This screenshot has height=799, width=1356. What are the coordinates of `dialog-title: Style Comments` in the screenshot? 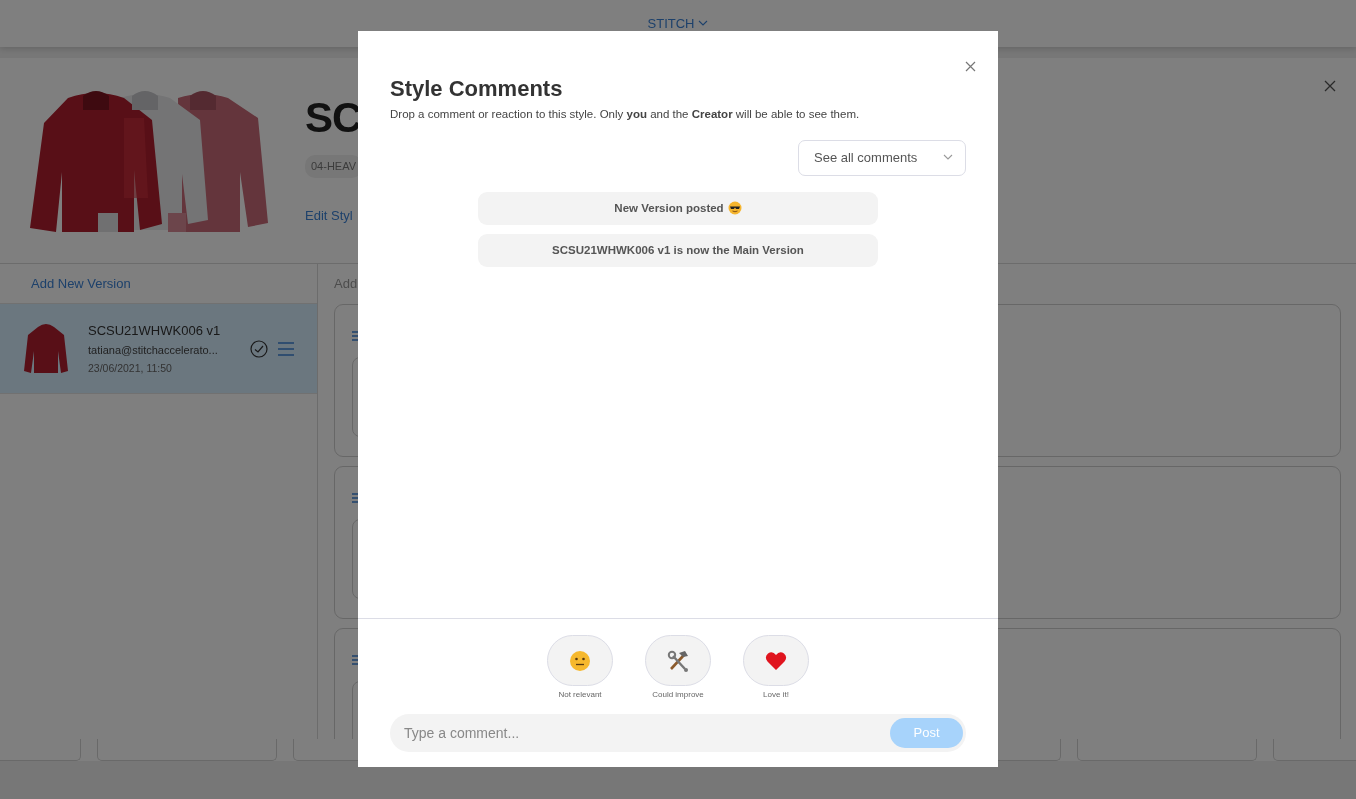 It's located at (477, 89).